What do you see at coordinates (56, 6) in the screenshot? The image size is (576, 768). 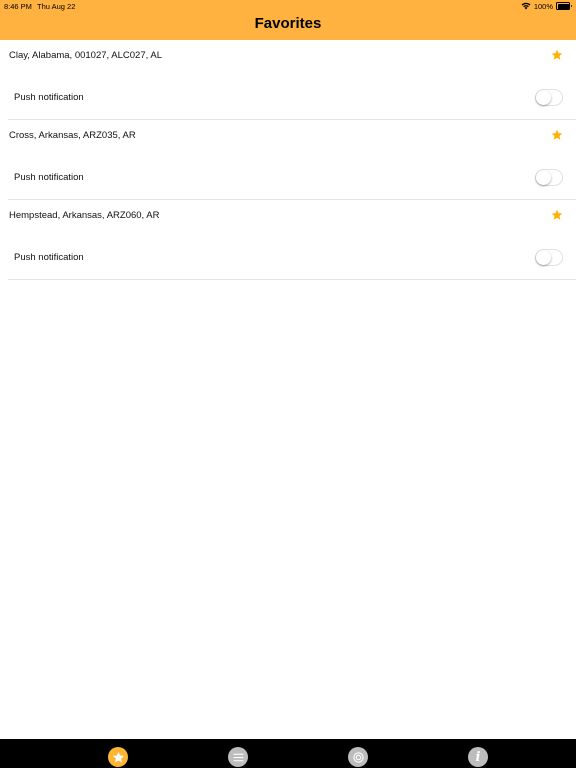 I see `status-date: Thu Aug 22` at bounding box center [56, 6].